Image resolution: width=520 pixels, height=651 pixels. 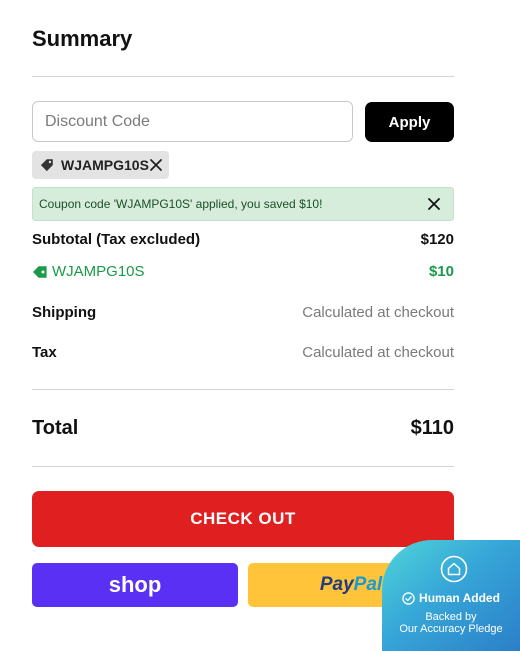 I want to click on discount-code-input, so click(x=192, y=121).